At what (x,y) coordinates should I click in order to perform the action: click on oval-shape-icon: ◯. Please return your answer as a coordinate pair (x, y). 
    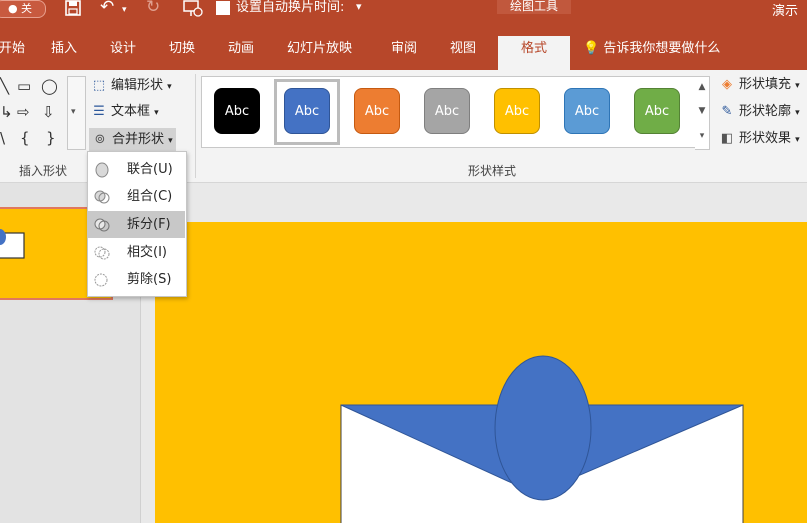
    Looking at the image, I should click on (49, 86).